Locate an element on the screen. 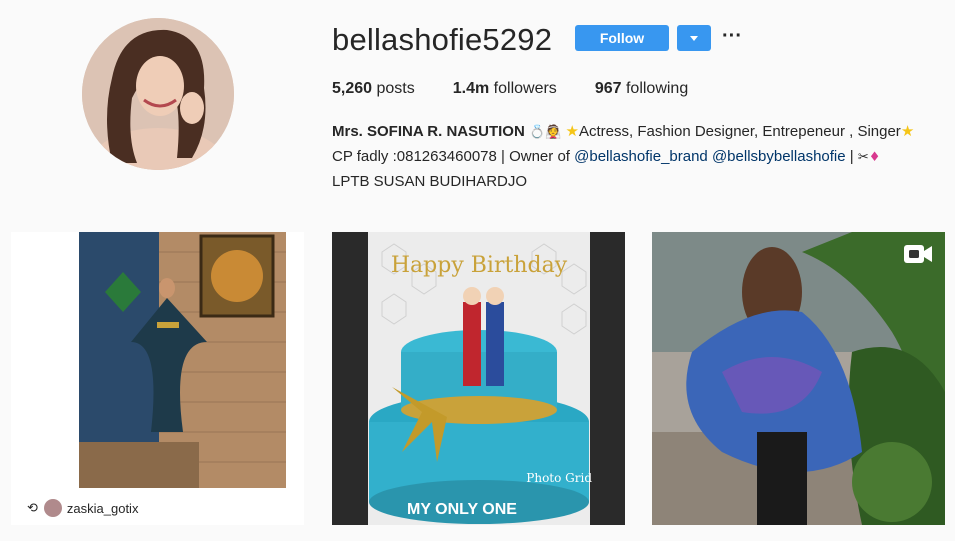 The width and height of the screenshot is (955, 541). profile-avatar is located at coordinates (158, 94).